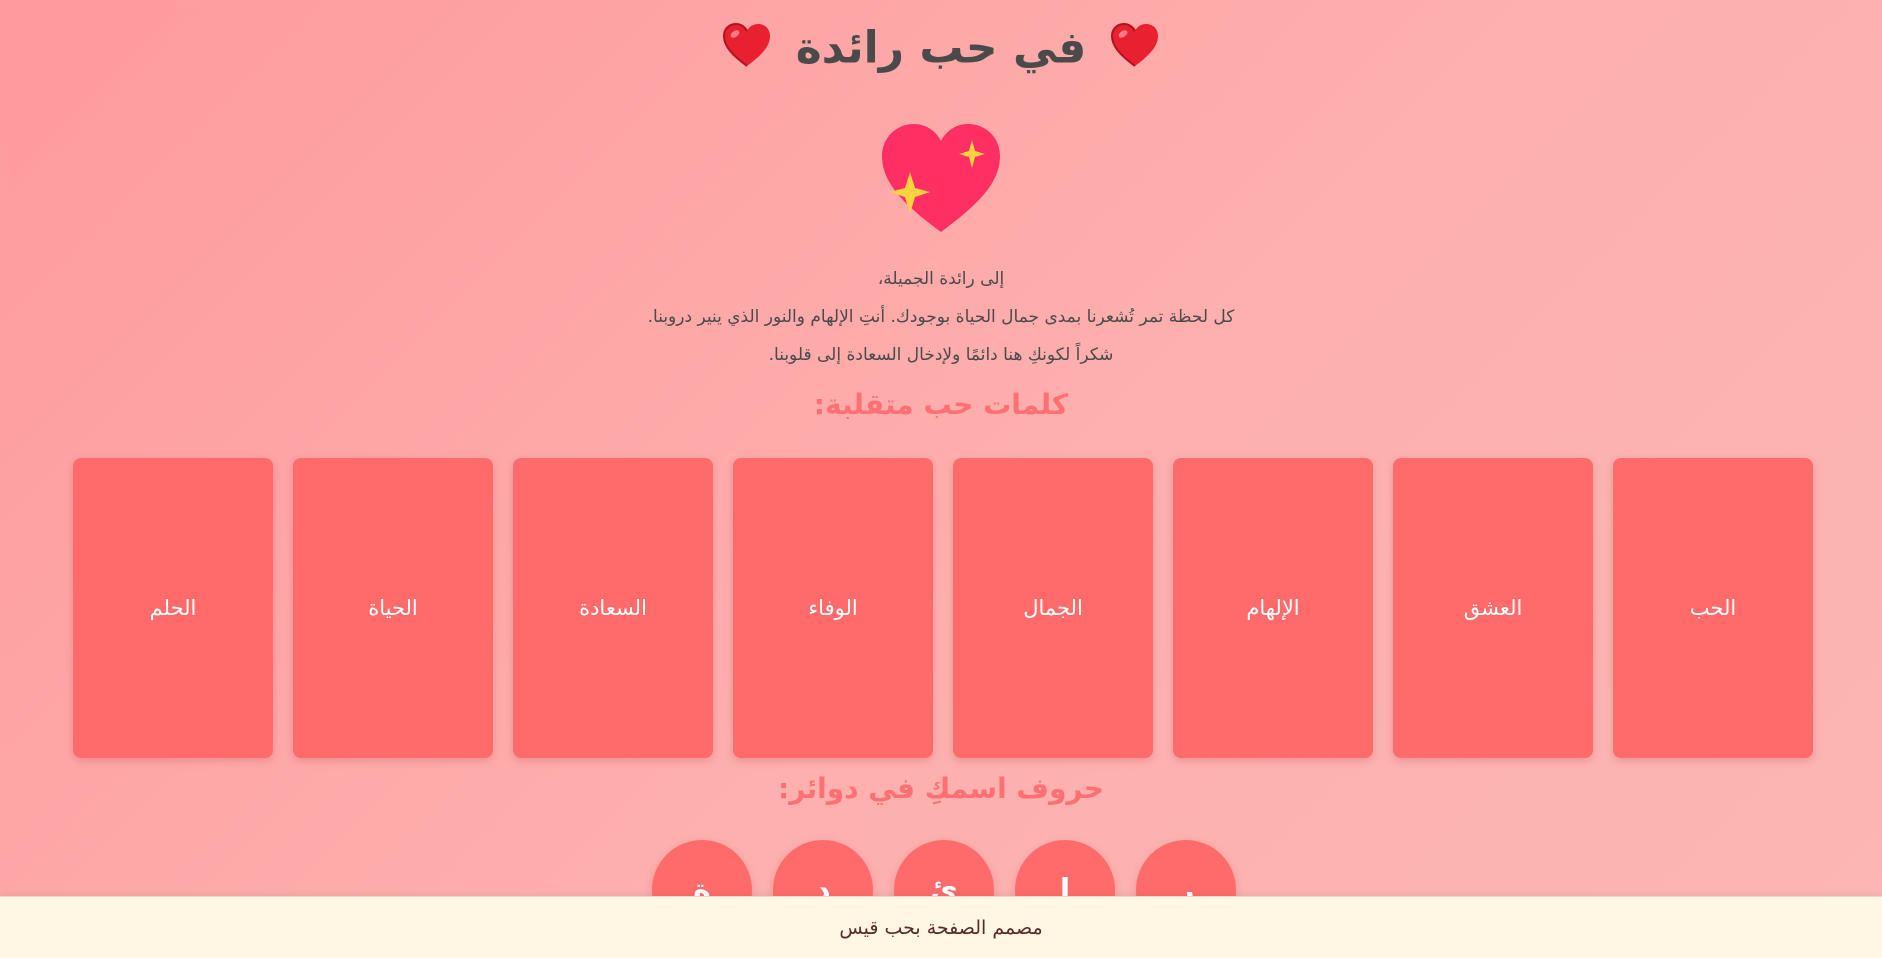  I want to click on flip-card-label: الحب, so click(1713, 608).